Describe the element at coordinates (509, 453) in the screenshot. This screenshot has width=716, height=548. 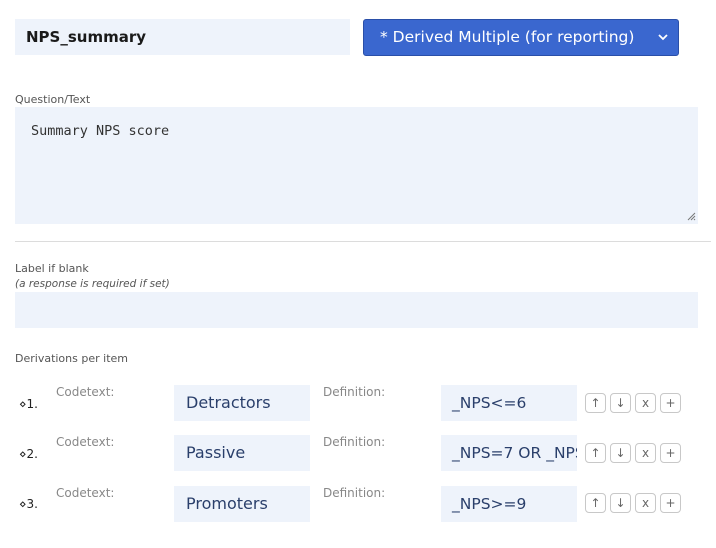
I see `definition-input: _NPS=7 OR _NPS=8` at that location.